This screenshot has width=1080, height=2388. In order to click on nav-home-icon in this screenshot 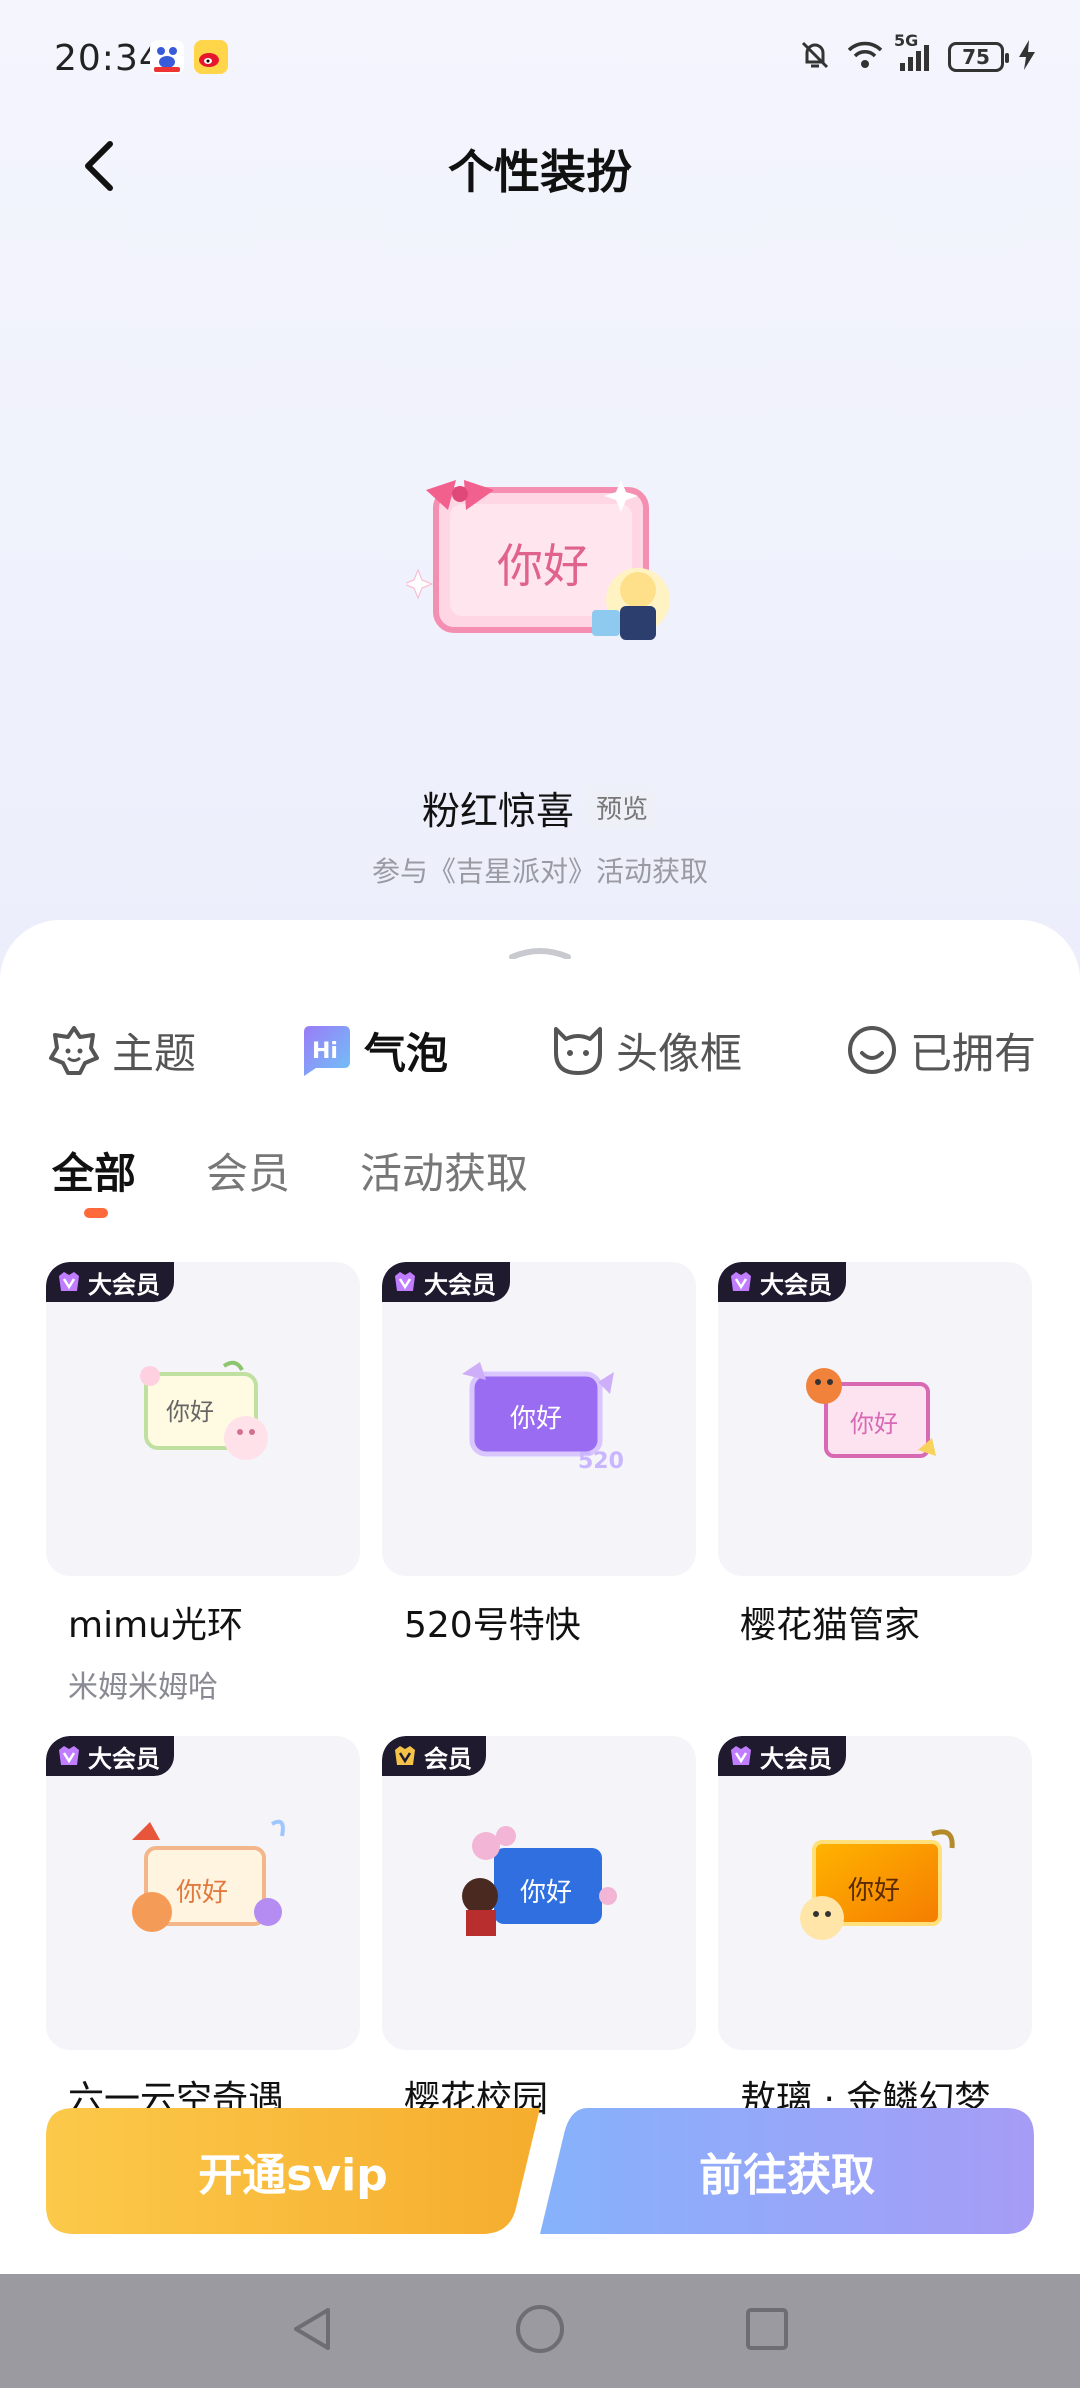, I will do `click(540, 2331)`.